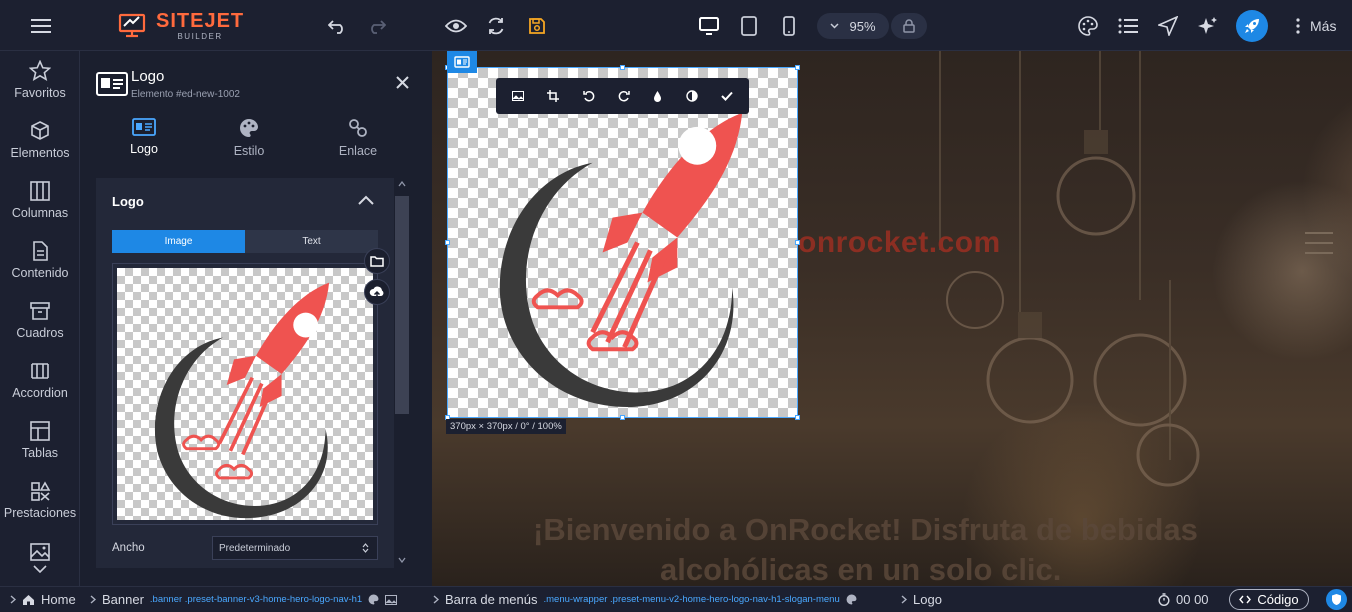 The image size is (1352, 612). Describe the element at coordinates (58, 599) in the screenshot. I see `breadcrumb-label: Home` at that location.